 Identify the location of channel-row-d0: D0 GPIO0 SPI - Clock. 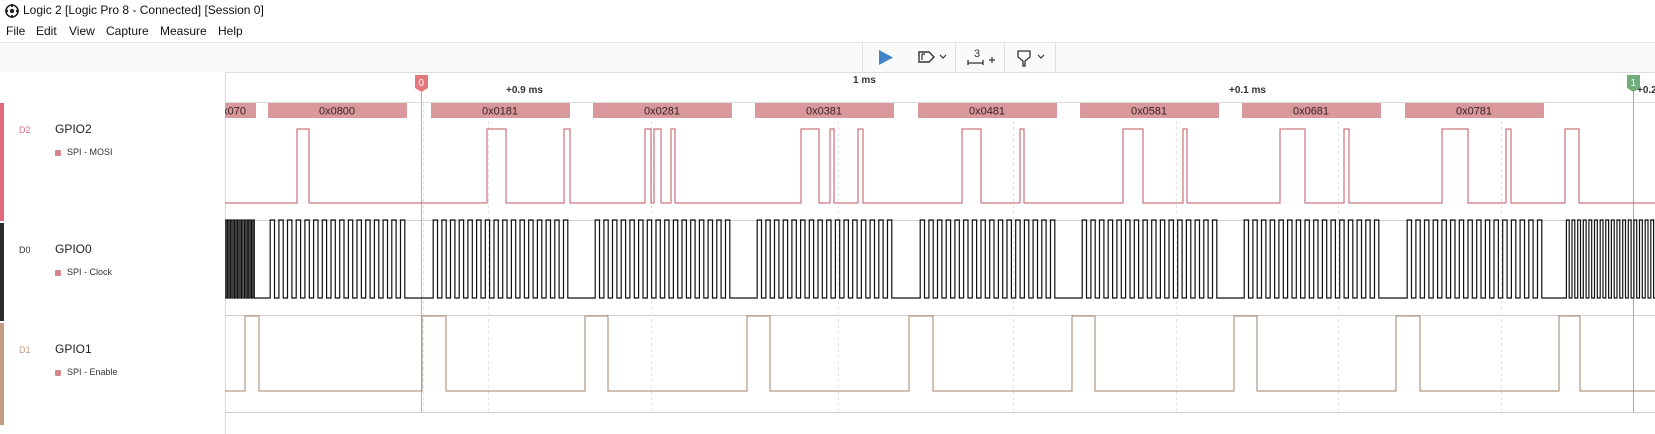
(112, 272).